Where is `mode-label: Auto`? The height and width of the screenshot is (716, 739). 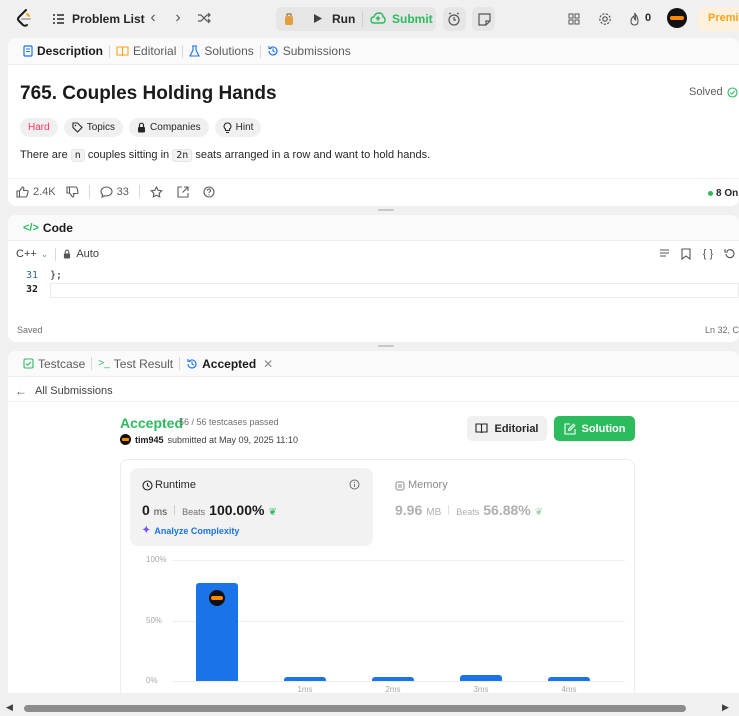 mode-label: Auto is located at coordinates (87, 254).